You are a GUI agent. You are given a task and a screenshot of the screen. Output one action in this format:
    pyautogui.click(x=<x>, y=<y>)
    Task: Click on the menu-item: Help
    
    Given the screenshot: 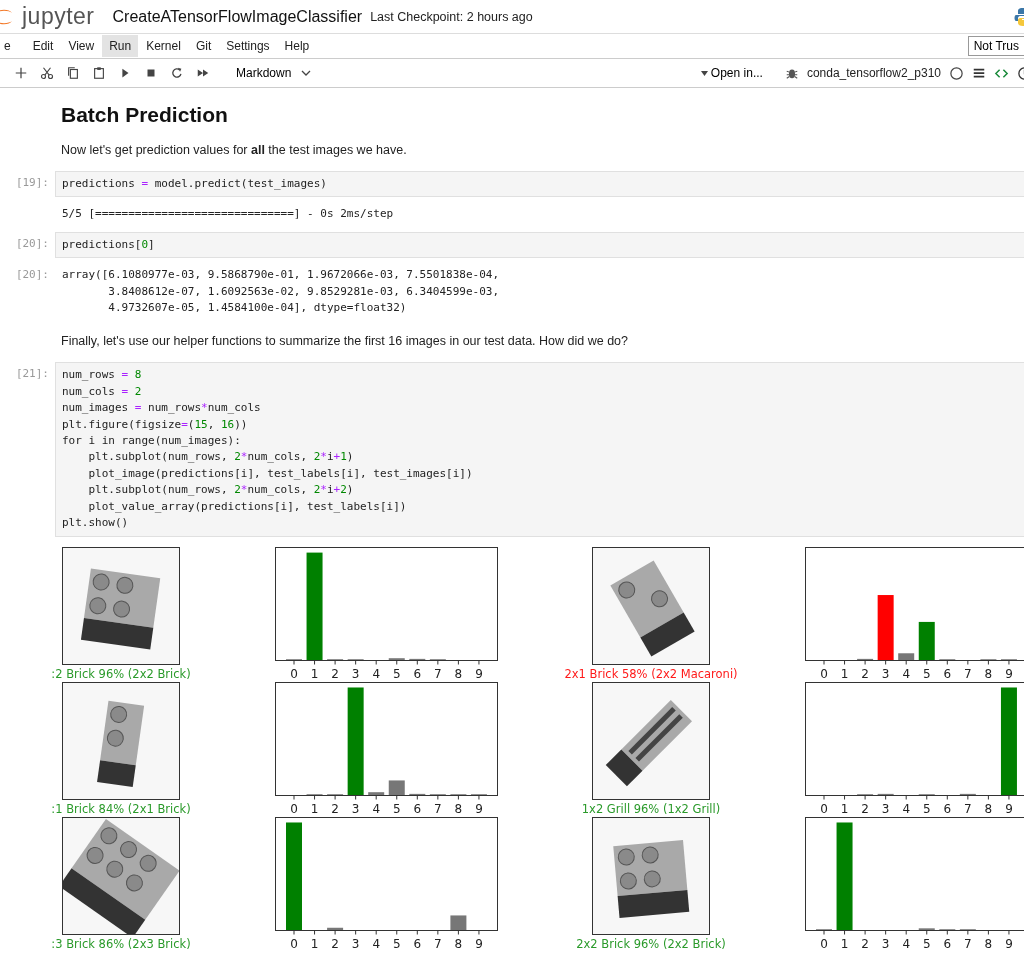 What is the action you would take?
    pyautogui.click(x=297, y=46)
    